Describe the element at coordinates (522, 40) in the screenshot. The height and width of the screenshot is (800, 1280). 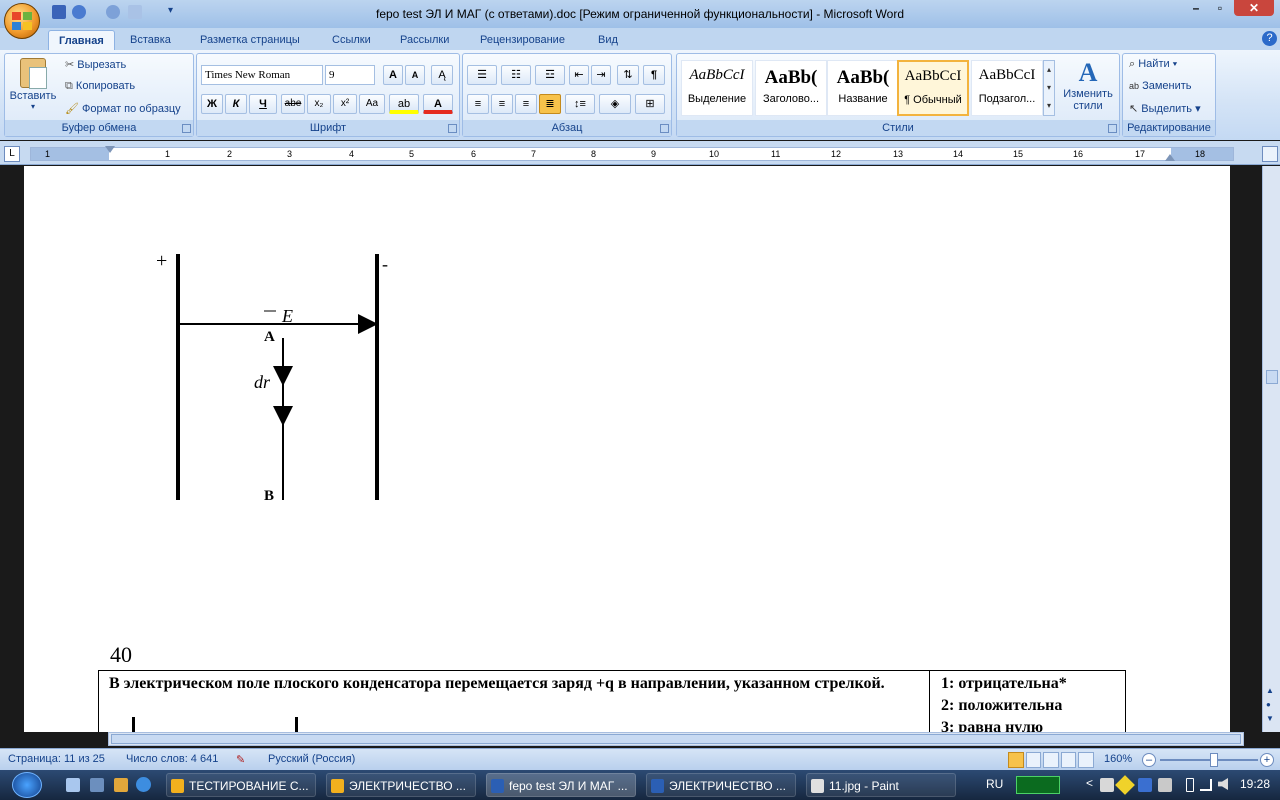
I see `tab-review: Рецензирование` at that location.